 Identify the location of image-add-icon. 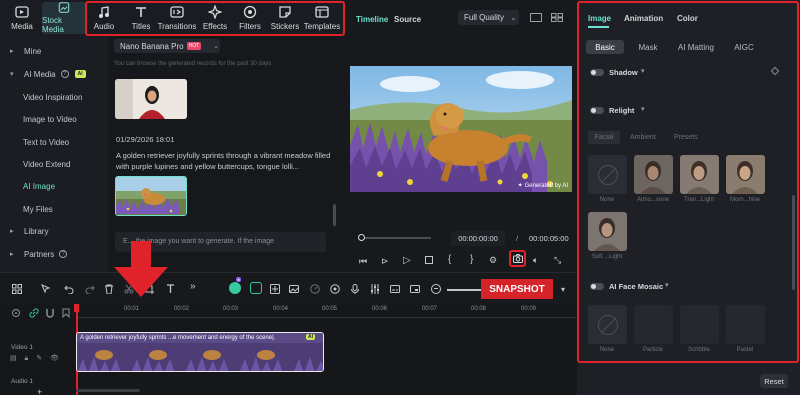
(294, 289).